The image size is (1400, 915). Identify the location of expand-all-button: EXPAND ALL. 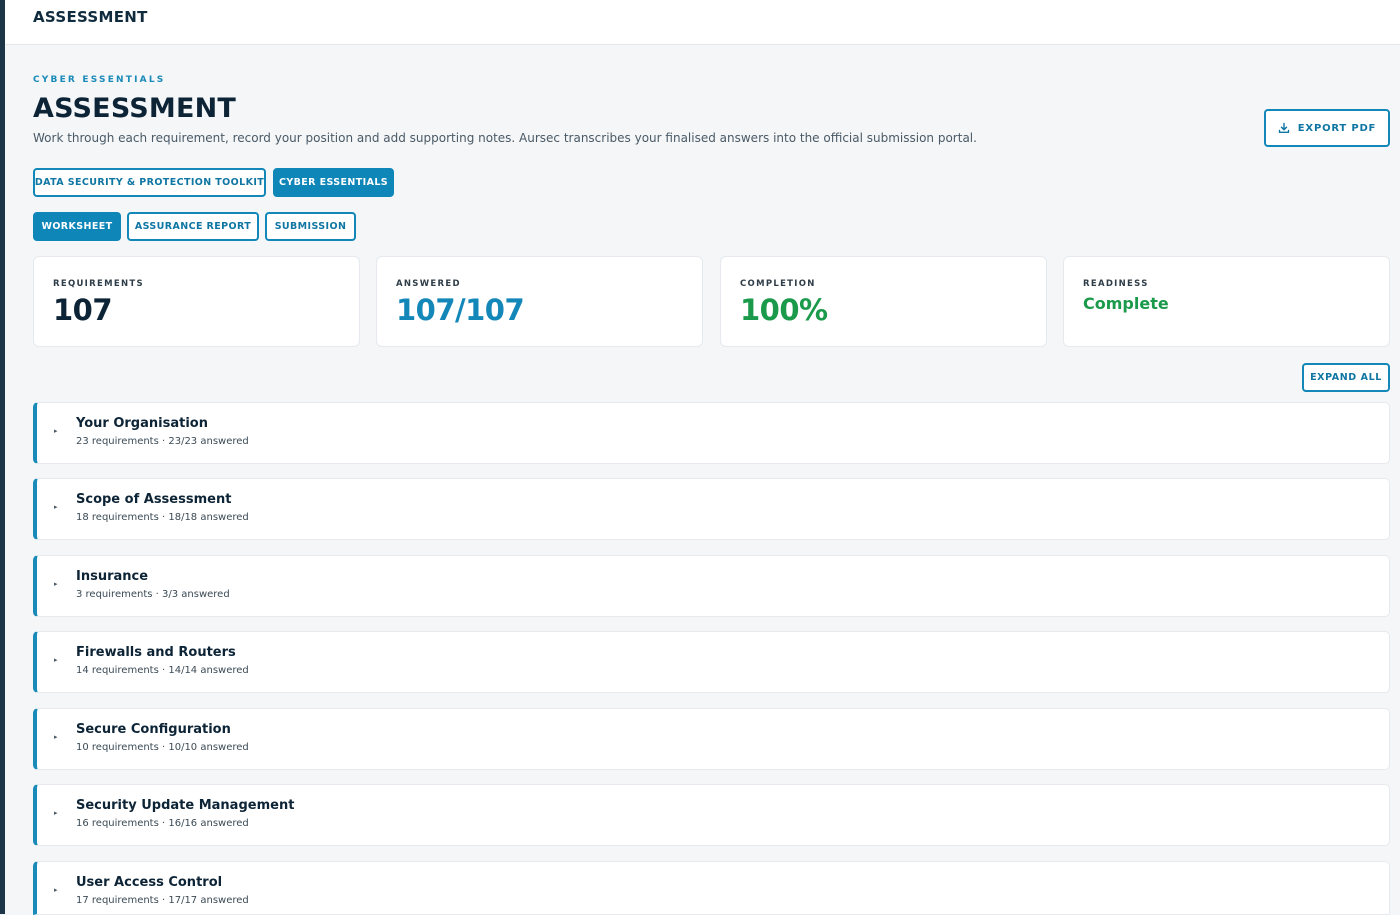
(1346, 377).